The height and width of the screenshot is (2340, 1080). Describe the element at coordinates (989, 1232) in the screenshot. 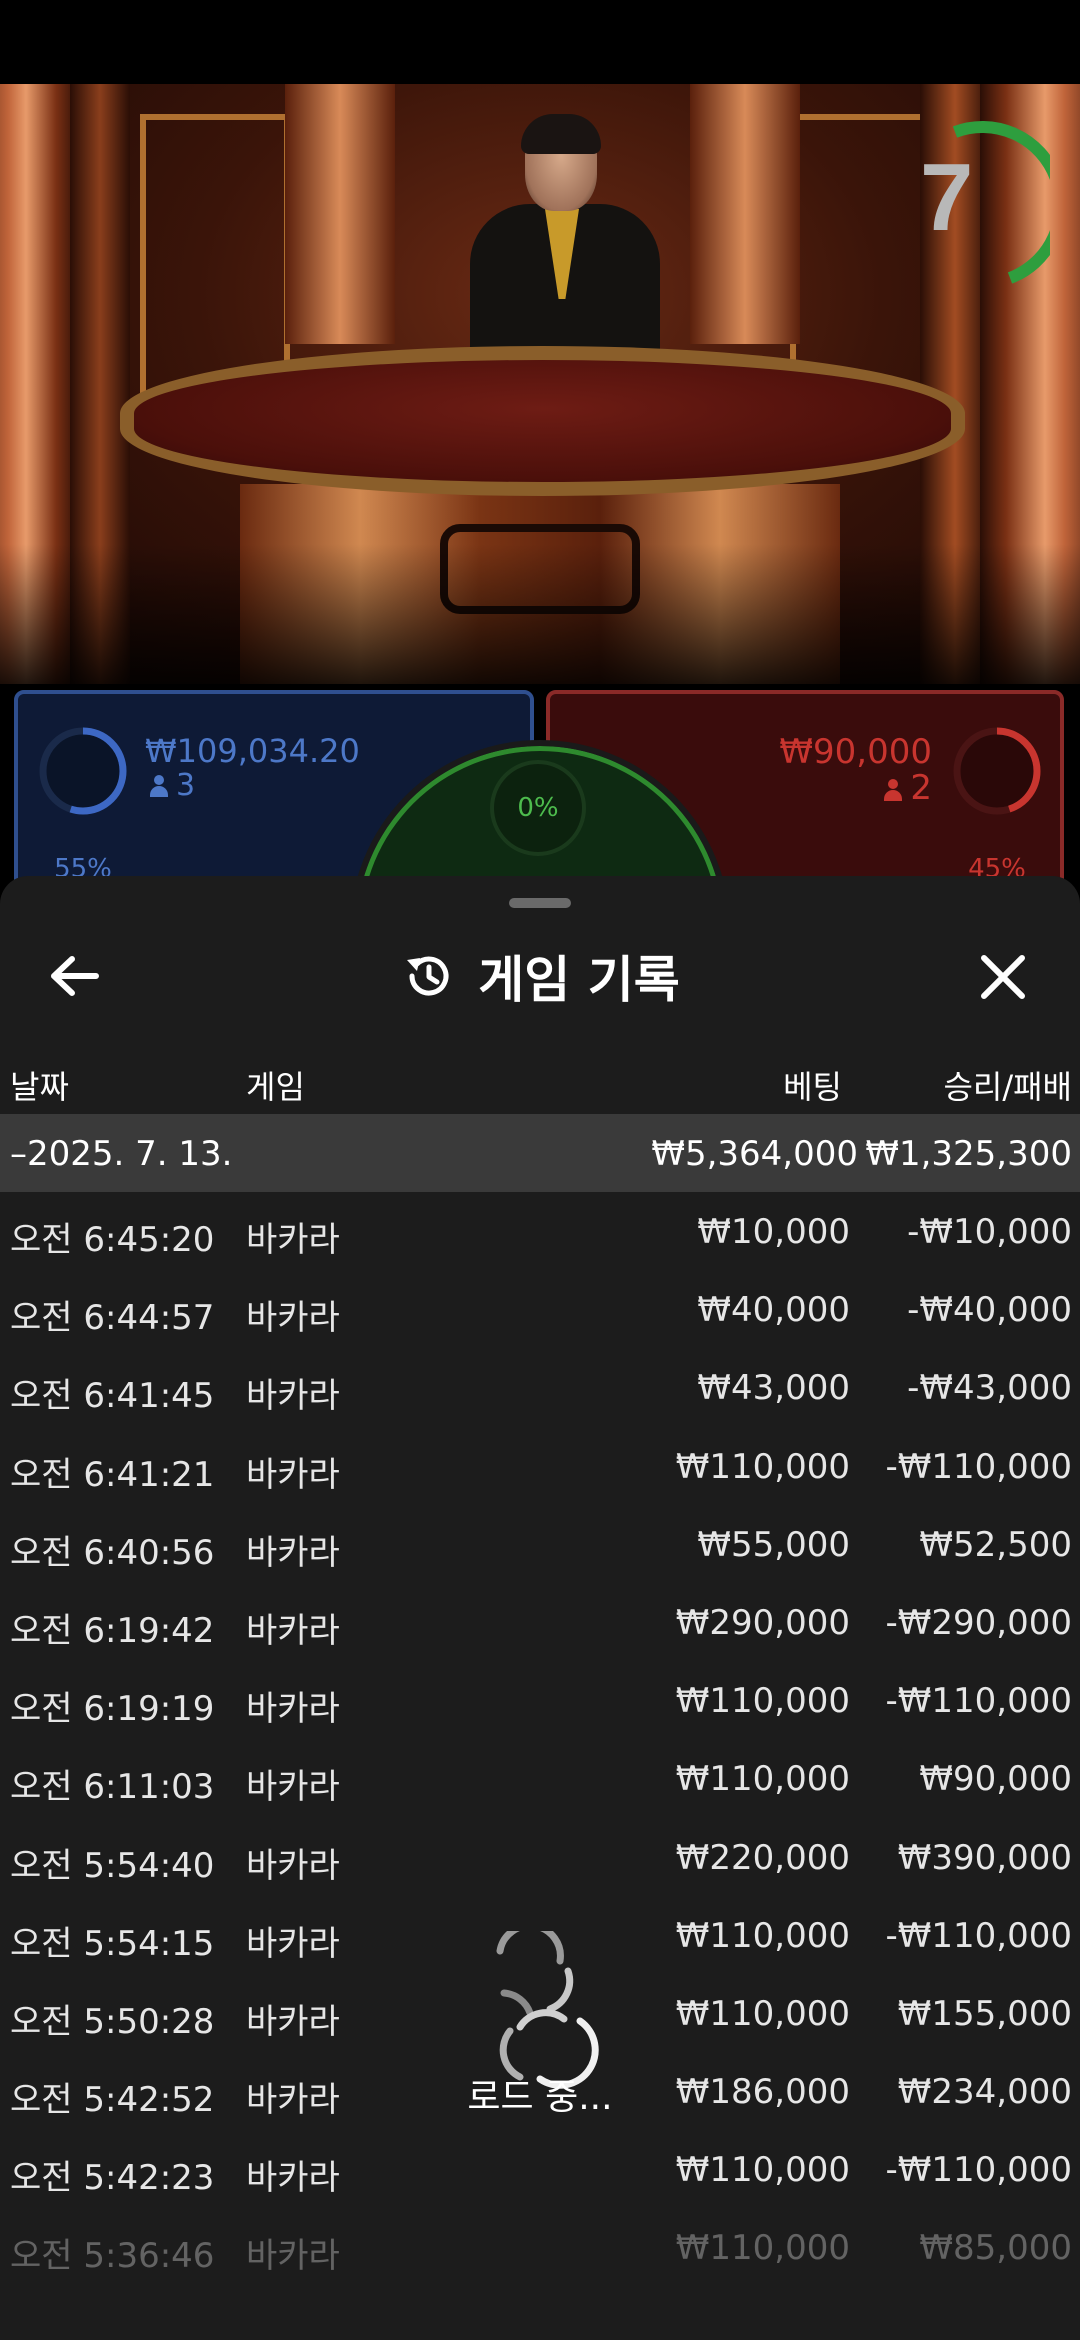

I see `row-result-amount: -₩10,000` at that location.